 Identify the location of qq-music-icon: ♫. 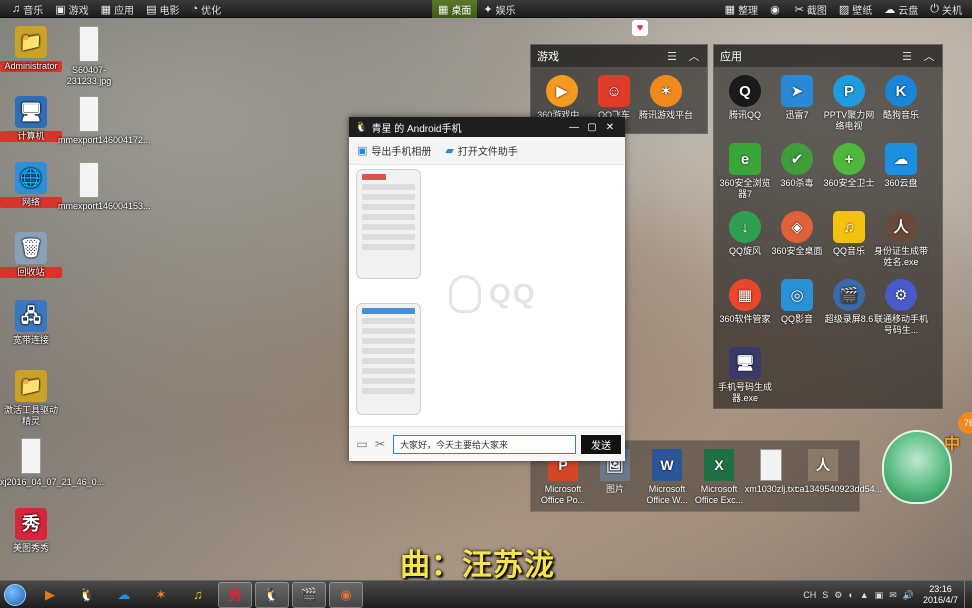
(198, 595).